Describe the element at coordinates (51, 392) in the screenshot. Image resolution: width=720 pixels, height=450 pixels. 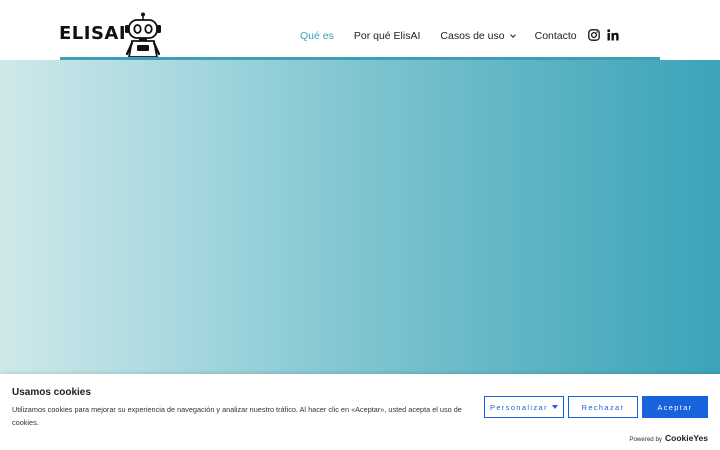
I see `cookie-title: Usamos cookies` at that location.